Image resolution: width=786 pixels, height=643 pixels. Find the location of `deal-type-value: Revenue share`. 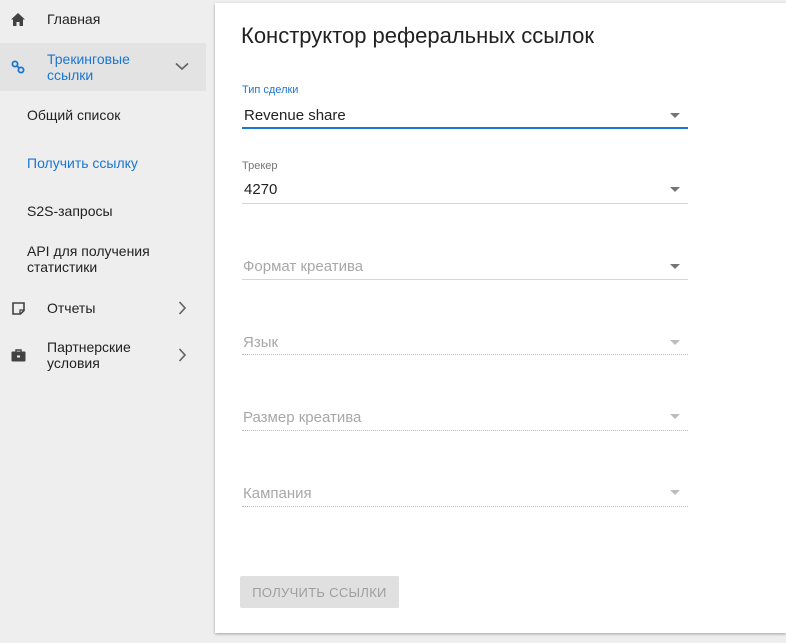

deal-type-value: Revenue share is located at coordinates (295, 115).